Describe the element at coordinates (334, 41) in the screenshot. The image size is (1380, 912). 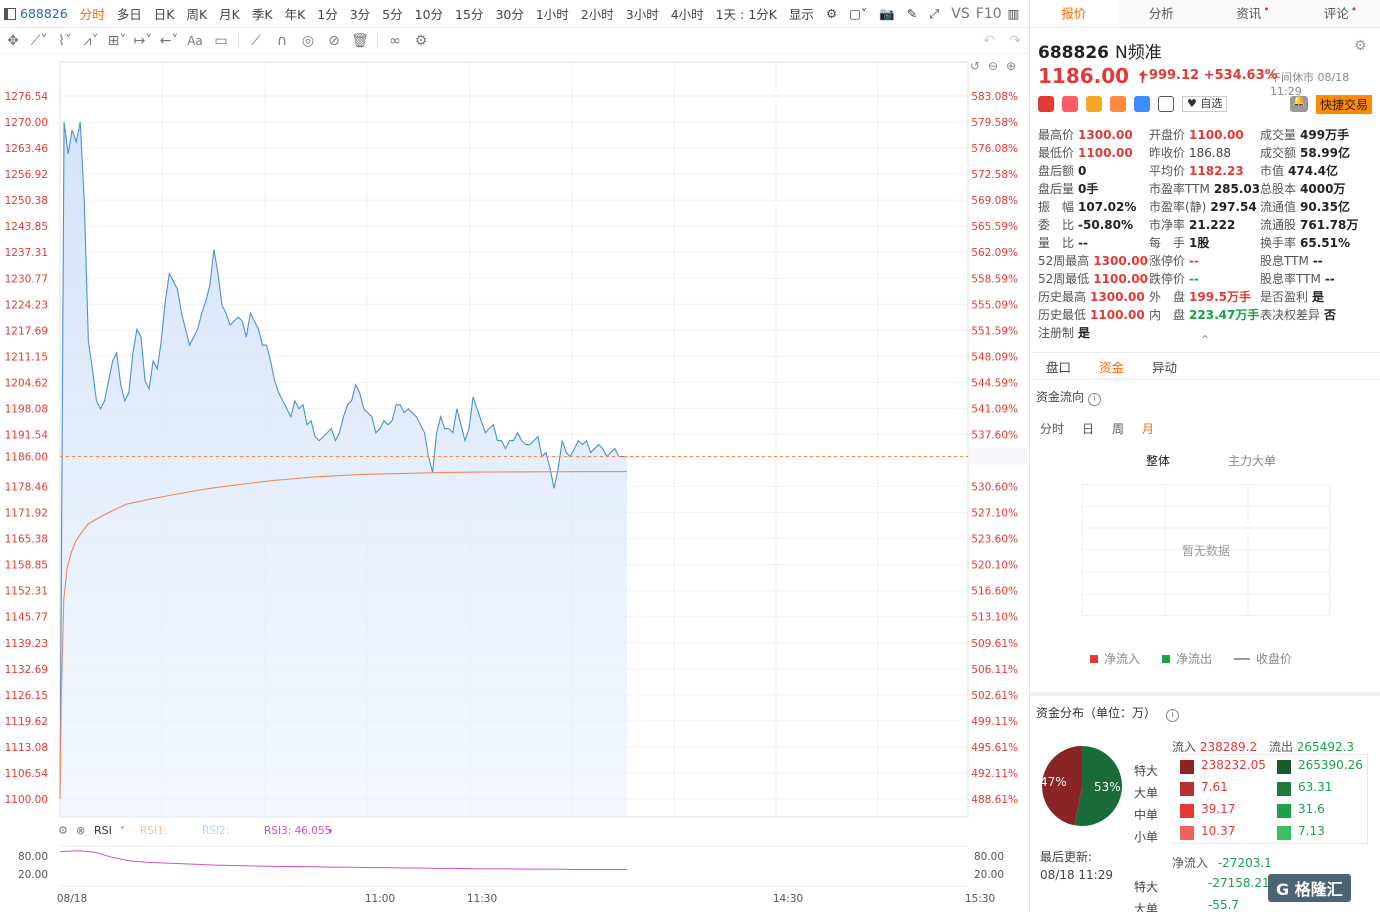
I see `hide-icon: ⊘` at that location.